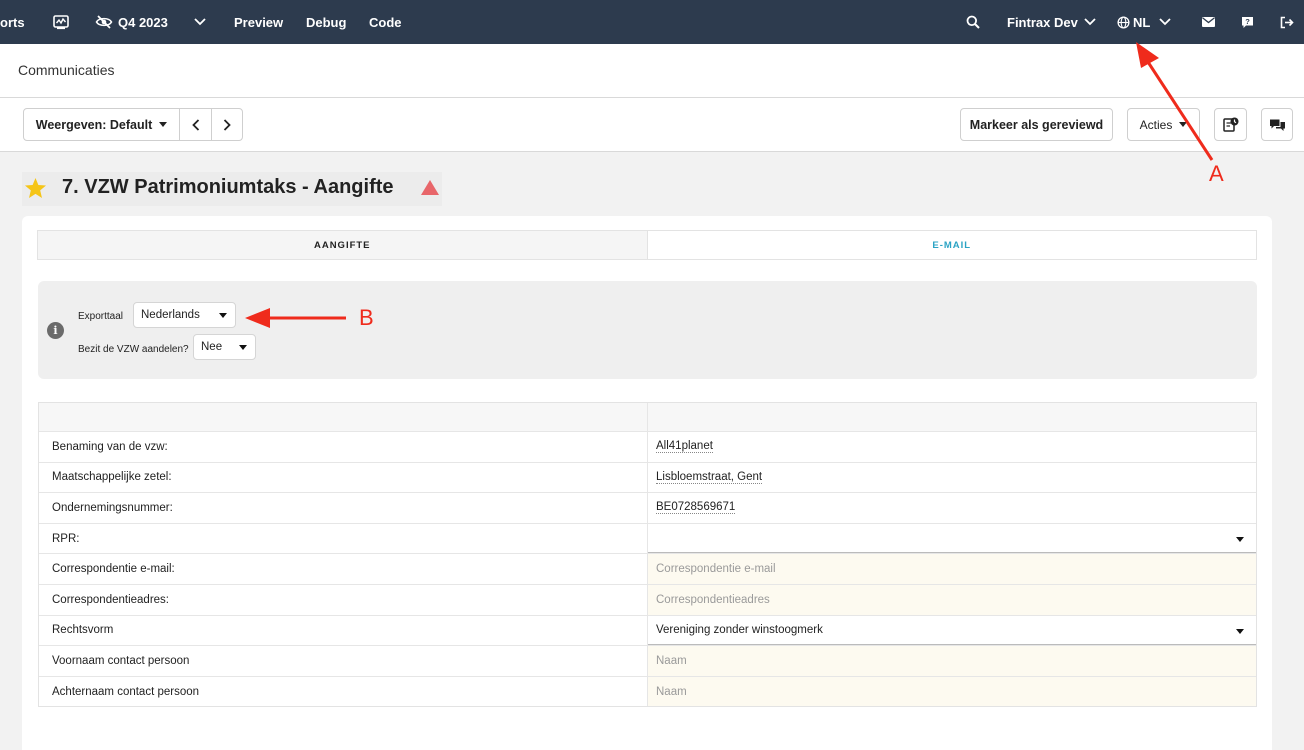  I want to click on nav-reports: orts, so click(12, 22).